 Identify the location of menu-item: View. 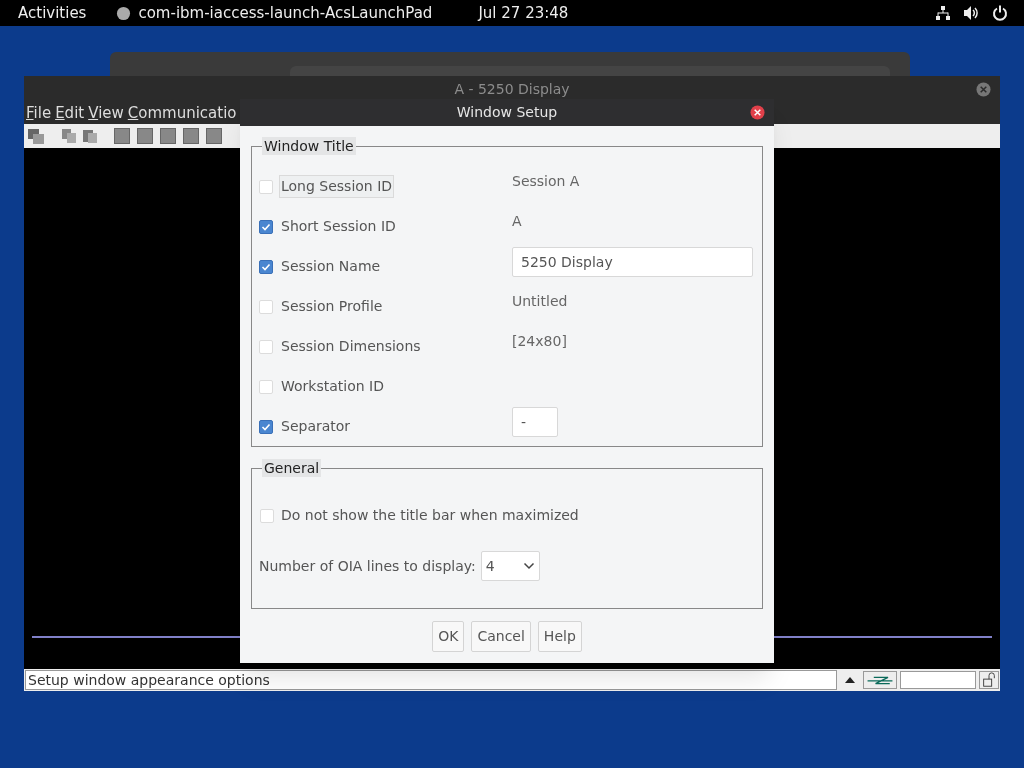
(106, 113).